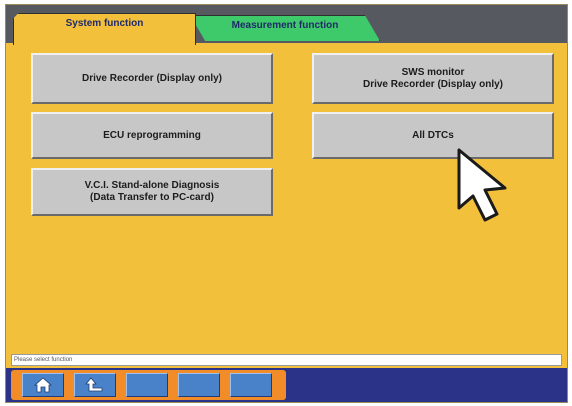 The image size is (572, 406). I want to click on drive-recorder-button: Drive Recorder (Display only), so click(152, 78).